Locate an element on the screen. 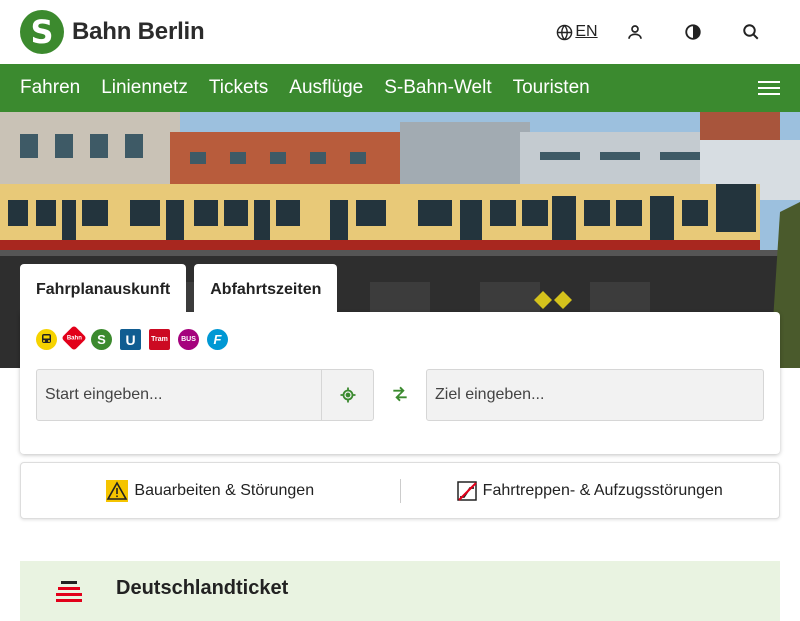 This screenshot has height=621, width=800. bus-icon: BUS is located at coordinates (188, 339).